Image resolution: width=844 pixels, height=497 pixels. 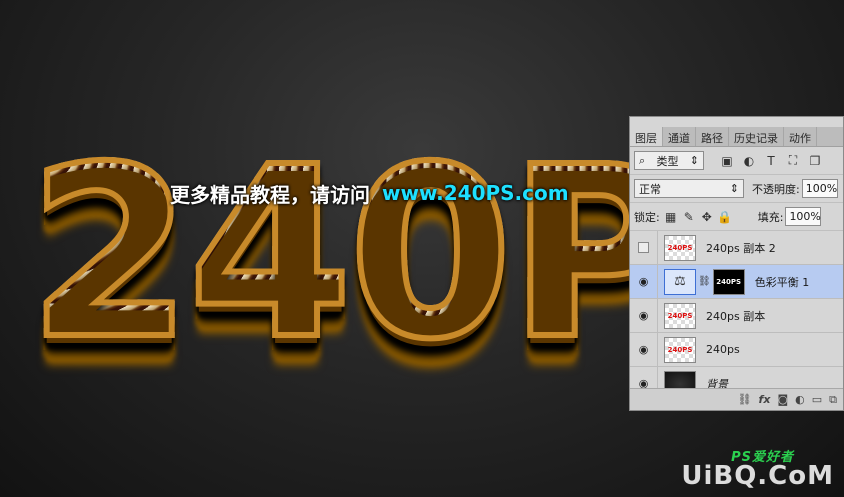 What do you see at coordinates (819, 188) in the screenshot?
I see `opacity-field: 100%` at bounding box center [819, 188].